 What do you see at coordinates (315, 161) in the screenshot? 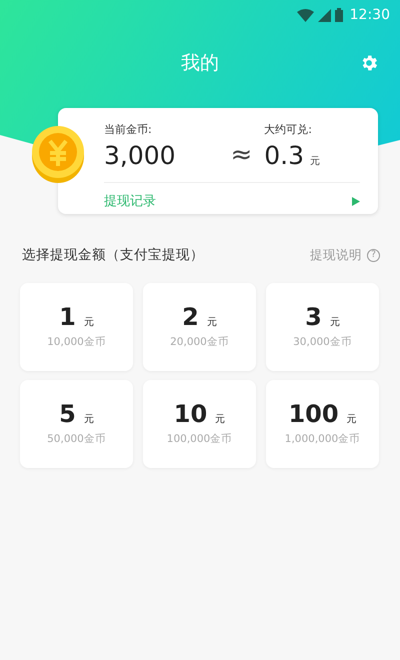
I see `currency-unit: 元` at bounding box center [315, 161].